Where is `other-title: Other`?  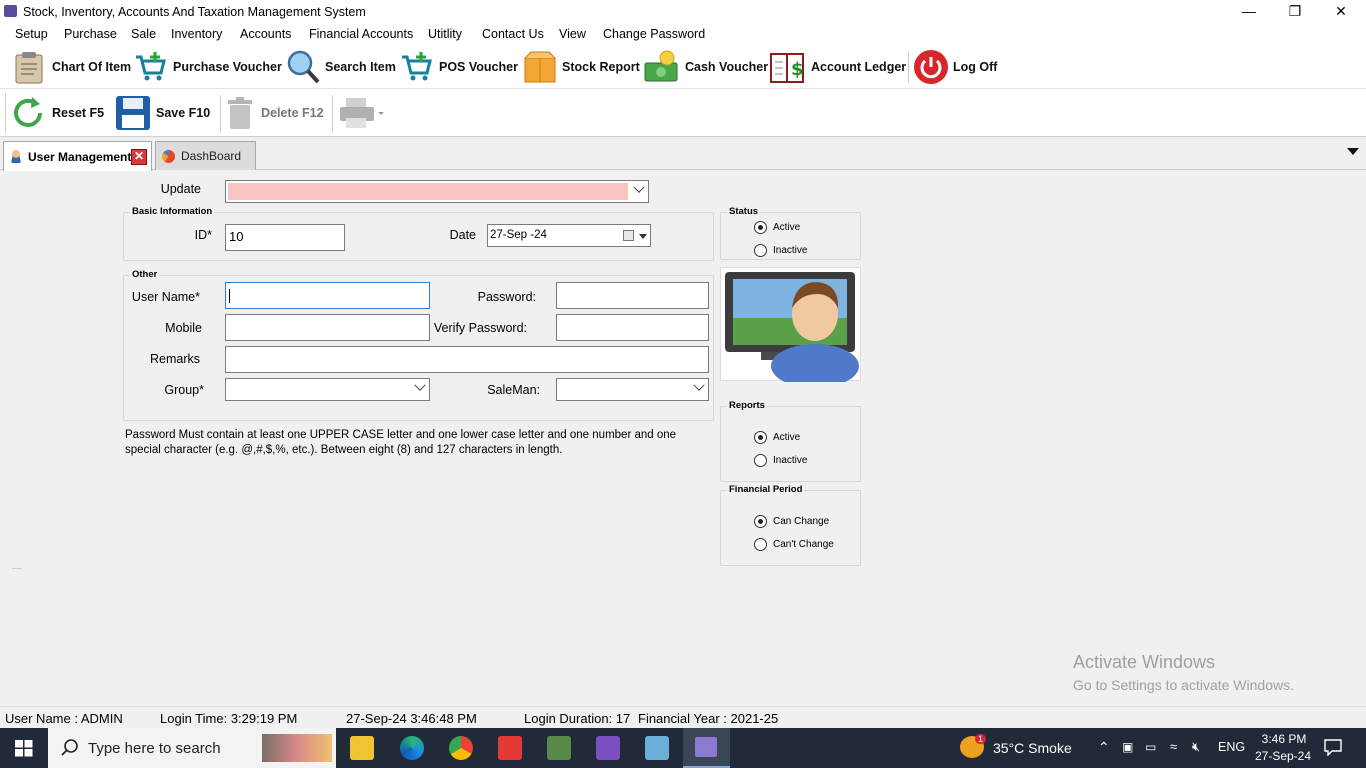 other-title: Other is located at coordinates (145, 274).